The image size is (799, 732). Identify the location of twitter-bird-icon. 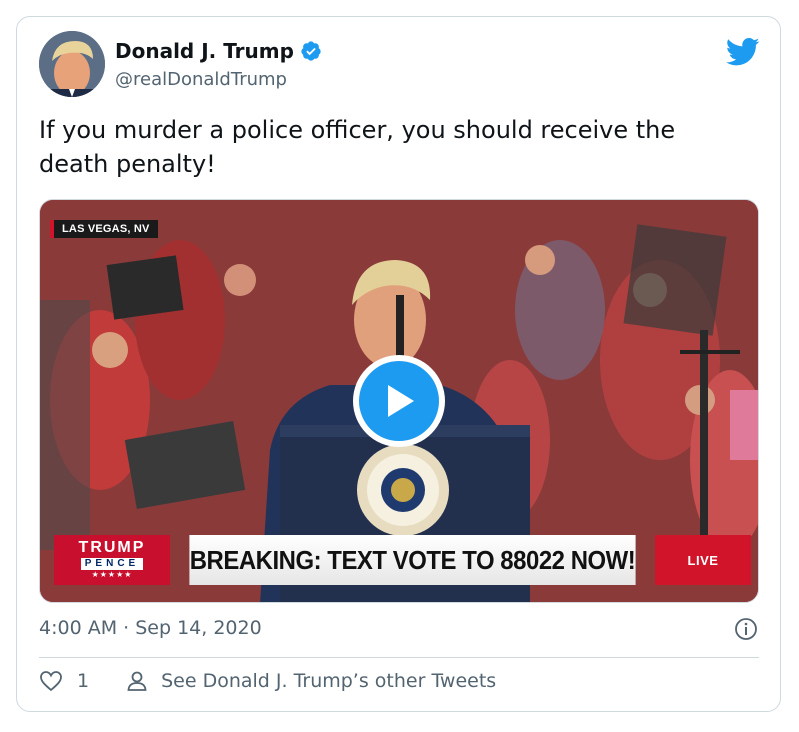
(743, 52).